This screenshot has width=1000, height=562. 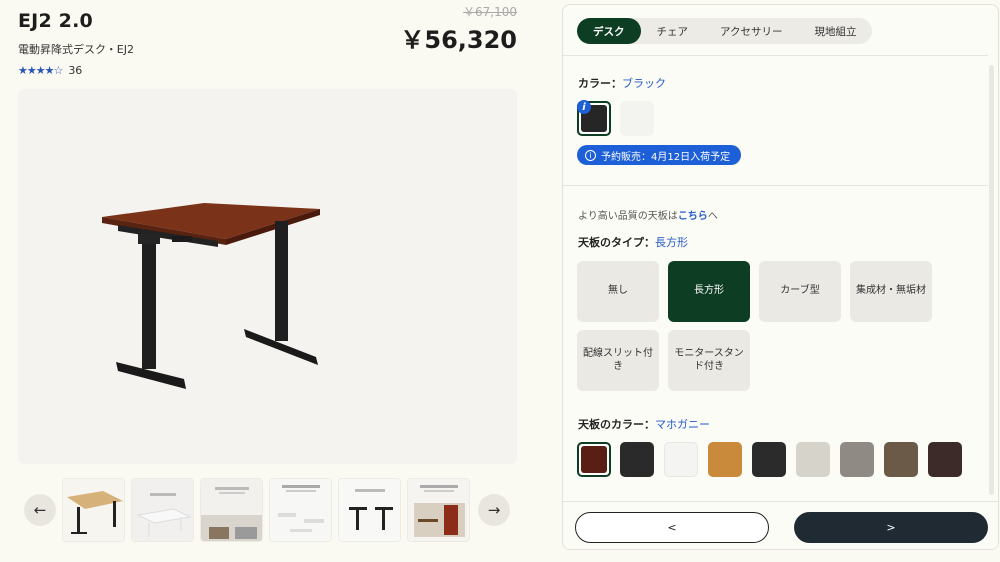 What do you see at coordinates (857, 459) in the screenshot?
I see `top-color-swatch-gray-wood` at bounding box center [857, 459].